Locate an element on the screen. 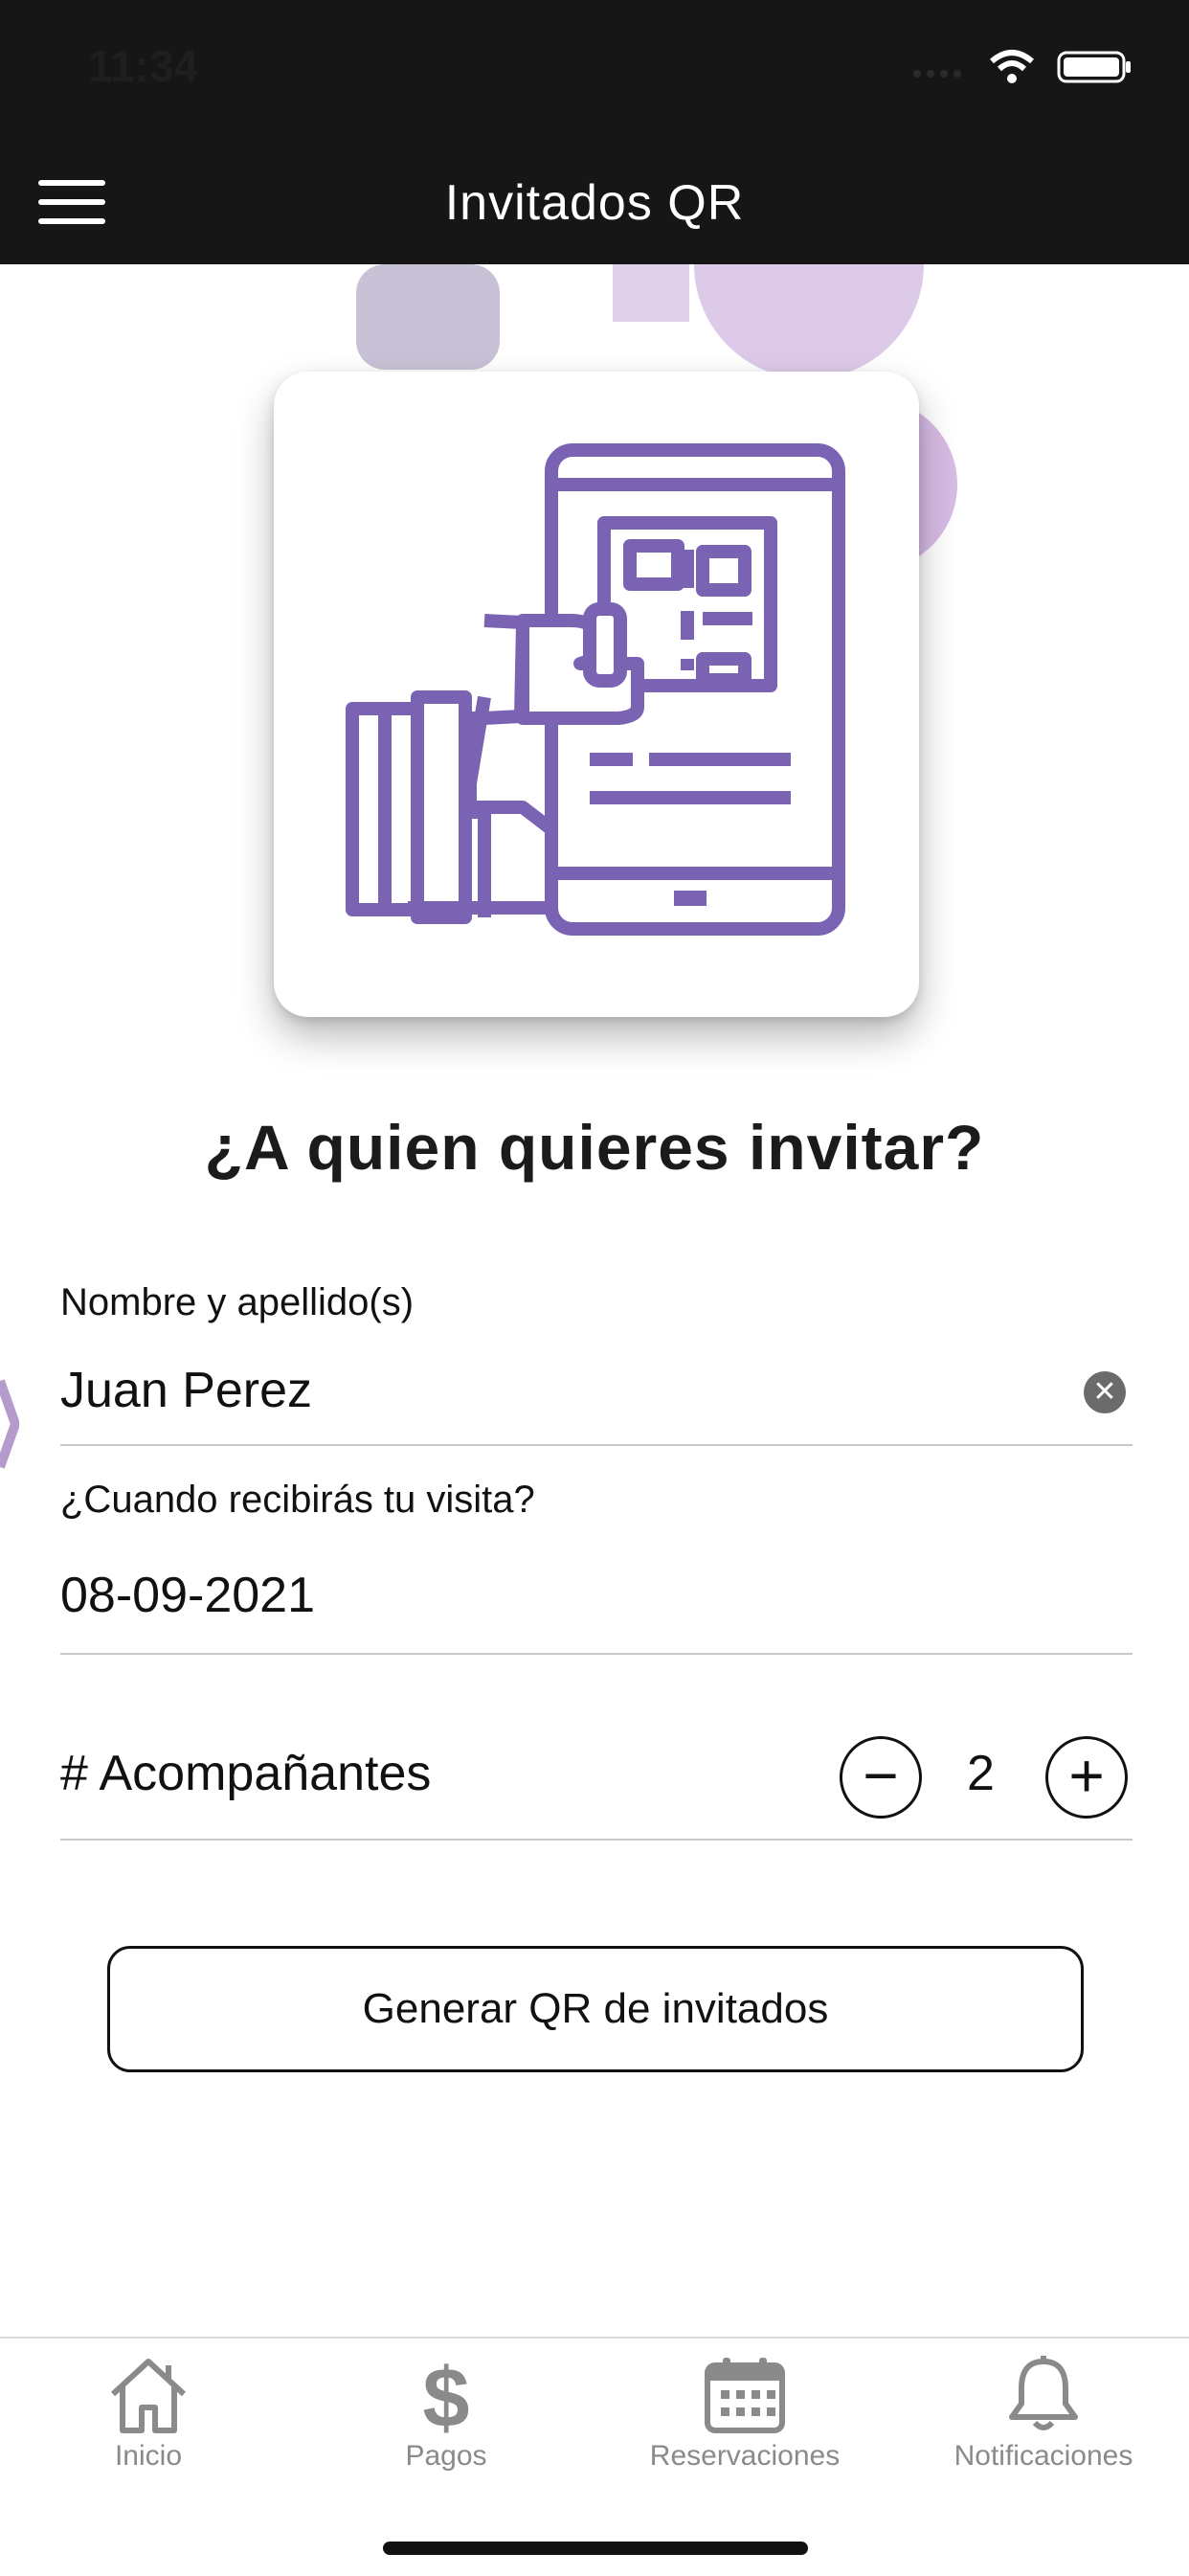 The width and height of the screenshot is (1189, 2576). tab-inicio: Inicio is located at coordinates (148, 2413).